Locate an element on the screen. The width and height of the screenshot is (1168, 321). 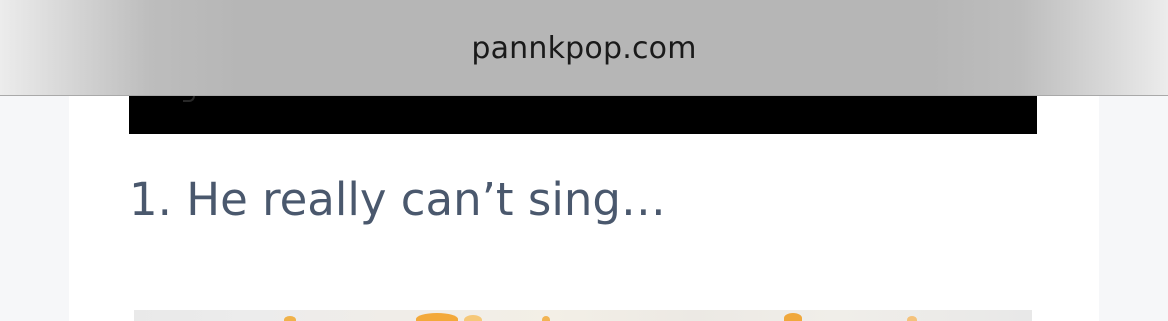
url-text: pannkpop.com is located at coordinates (584, 49).